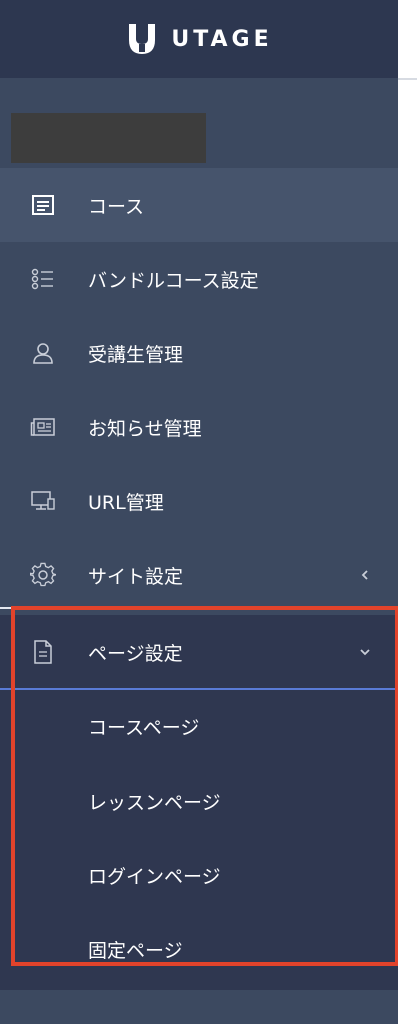 The height and width of the screenshot is (1024, 417). What do you see at coordinates (145, 428) in the screenshot?
I see `sidebar-item-label: お知らせ管理` at bounding box center [145, 428].